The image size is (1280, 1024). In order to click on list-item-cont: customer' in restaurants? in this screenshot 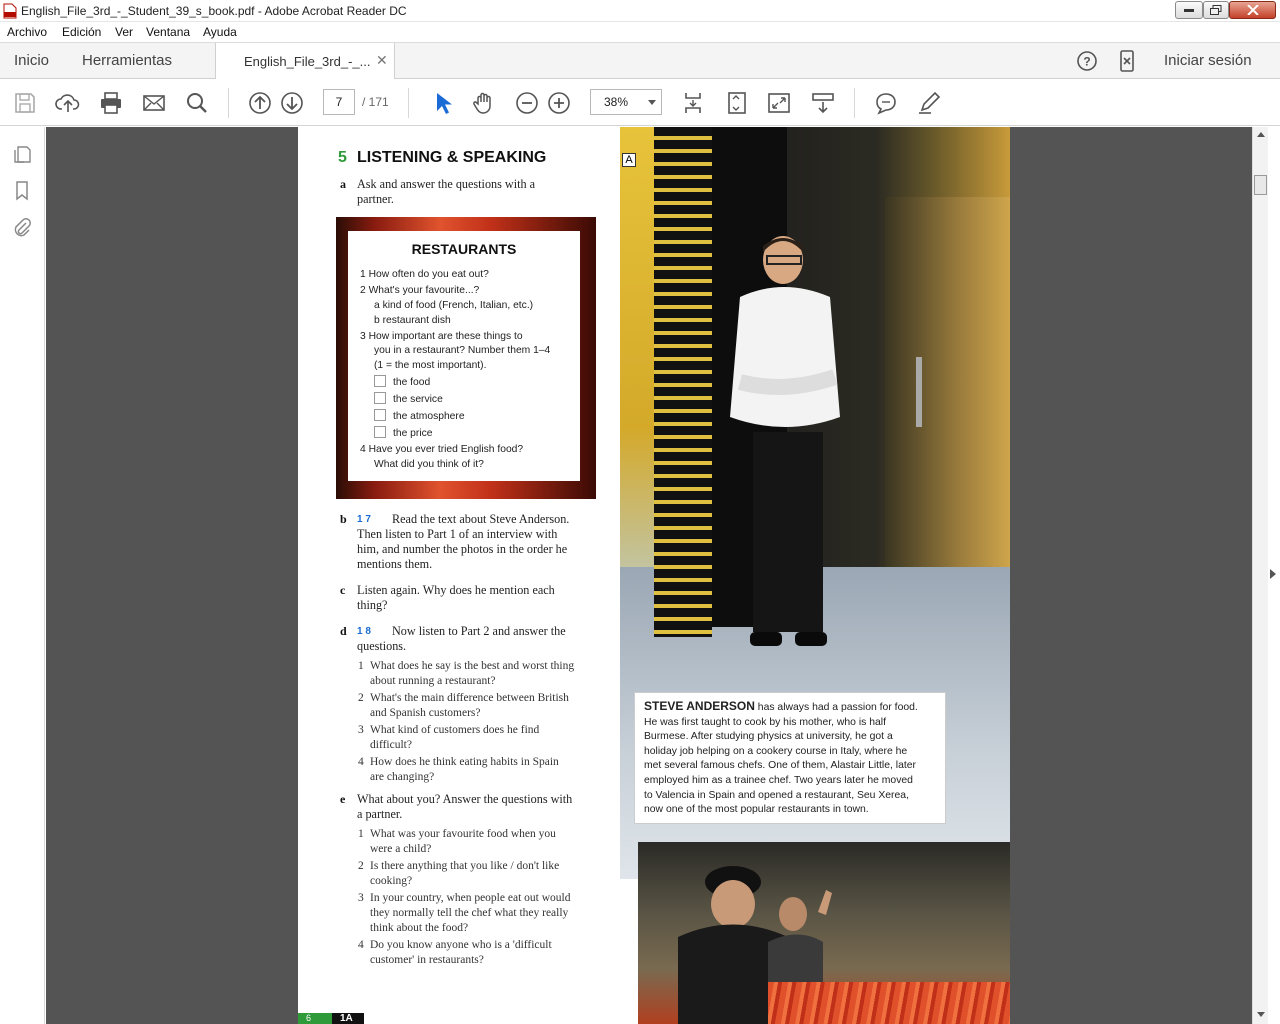, I will do `click(427, 960)`.